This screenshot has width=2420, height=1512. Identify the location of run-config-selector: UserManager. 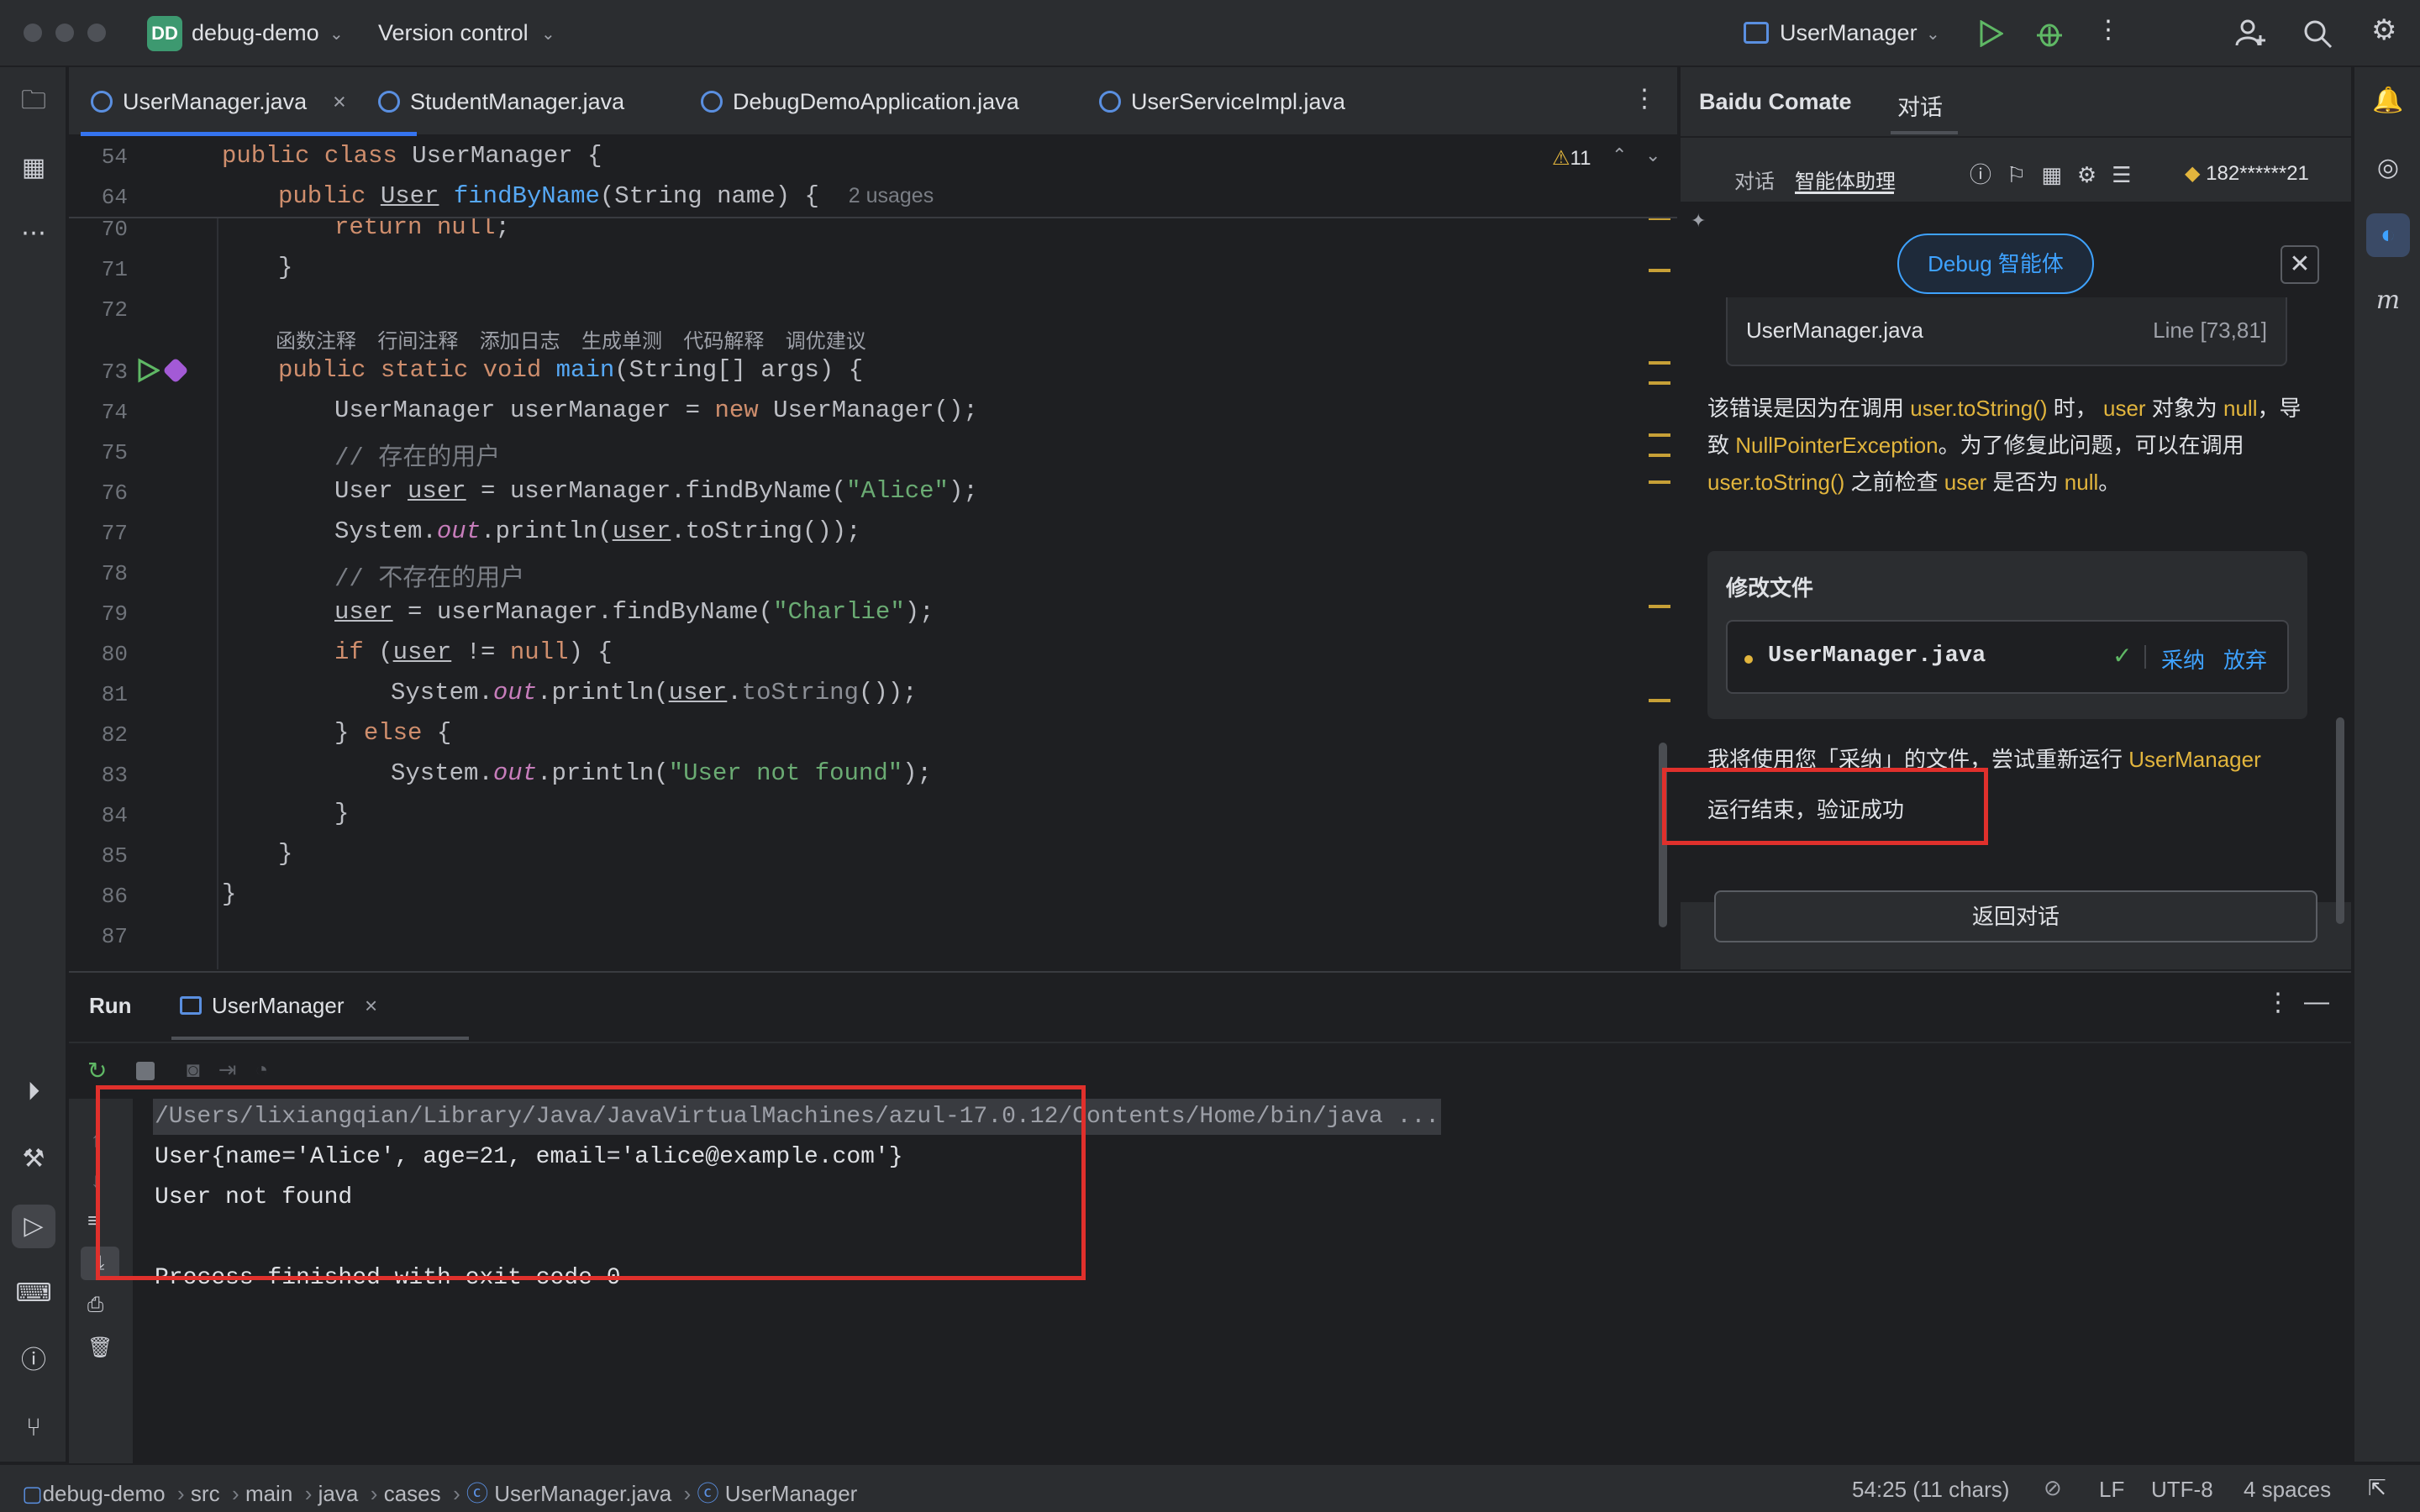
(1849, 33).